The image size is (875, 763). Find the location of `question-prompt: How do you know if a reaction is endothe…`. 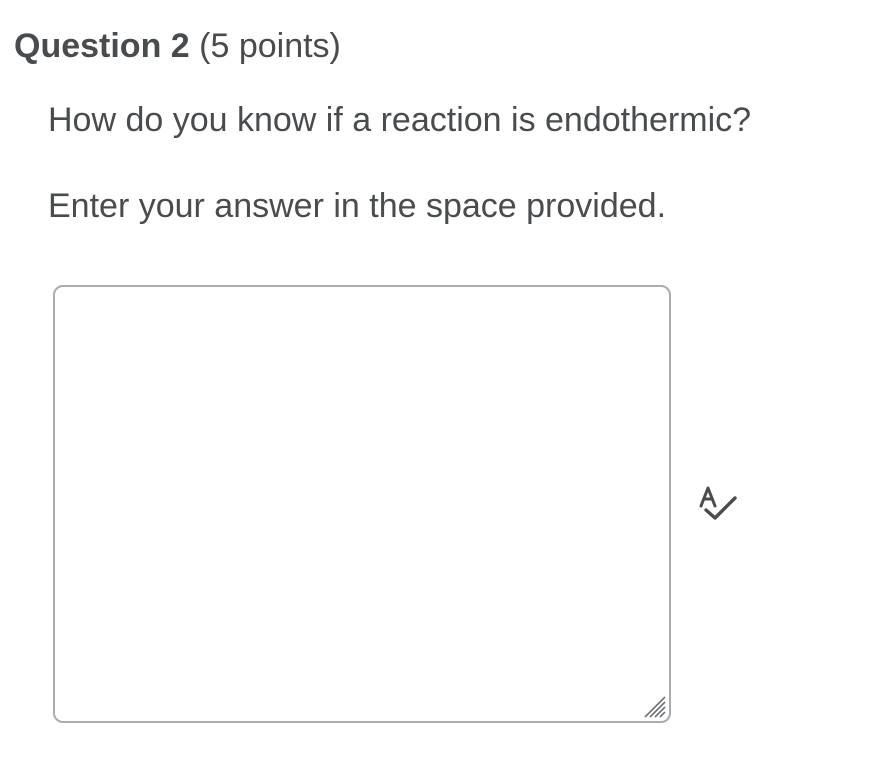

question-prompt: How do you know if a reaction is endothe… is located at coordinates (400, 120).